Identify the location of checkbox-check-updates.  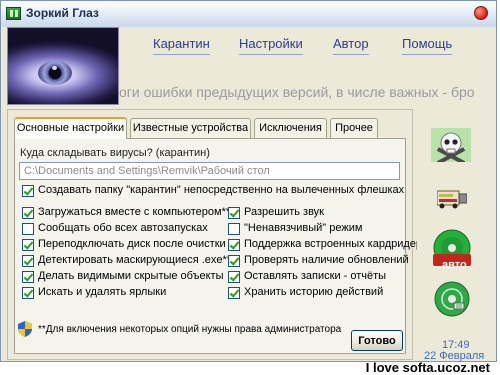
(234, 261).